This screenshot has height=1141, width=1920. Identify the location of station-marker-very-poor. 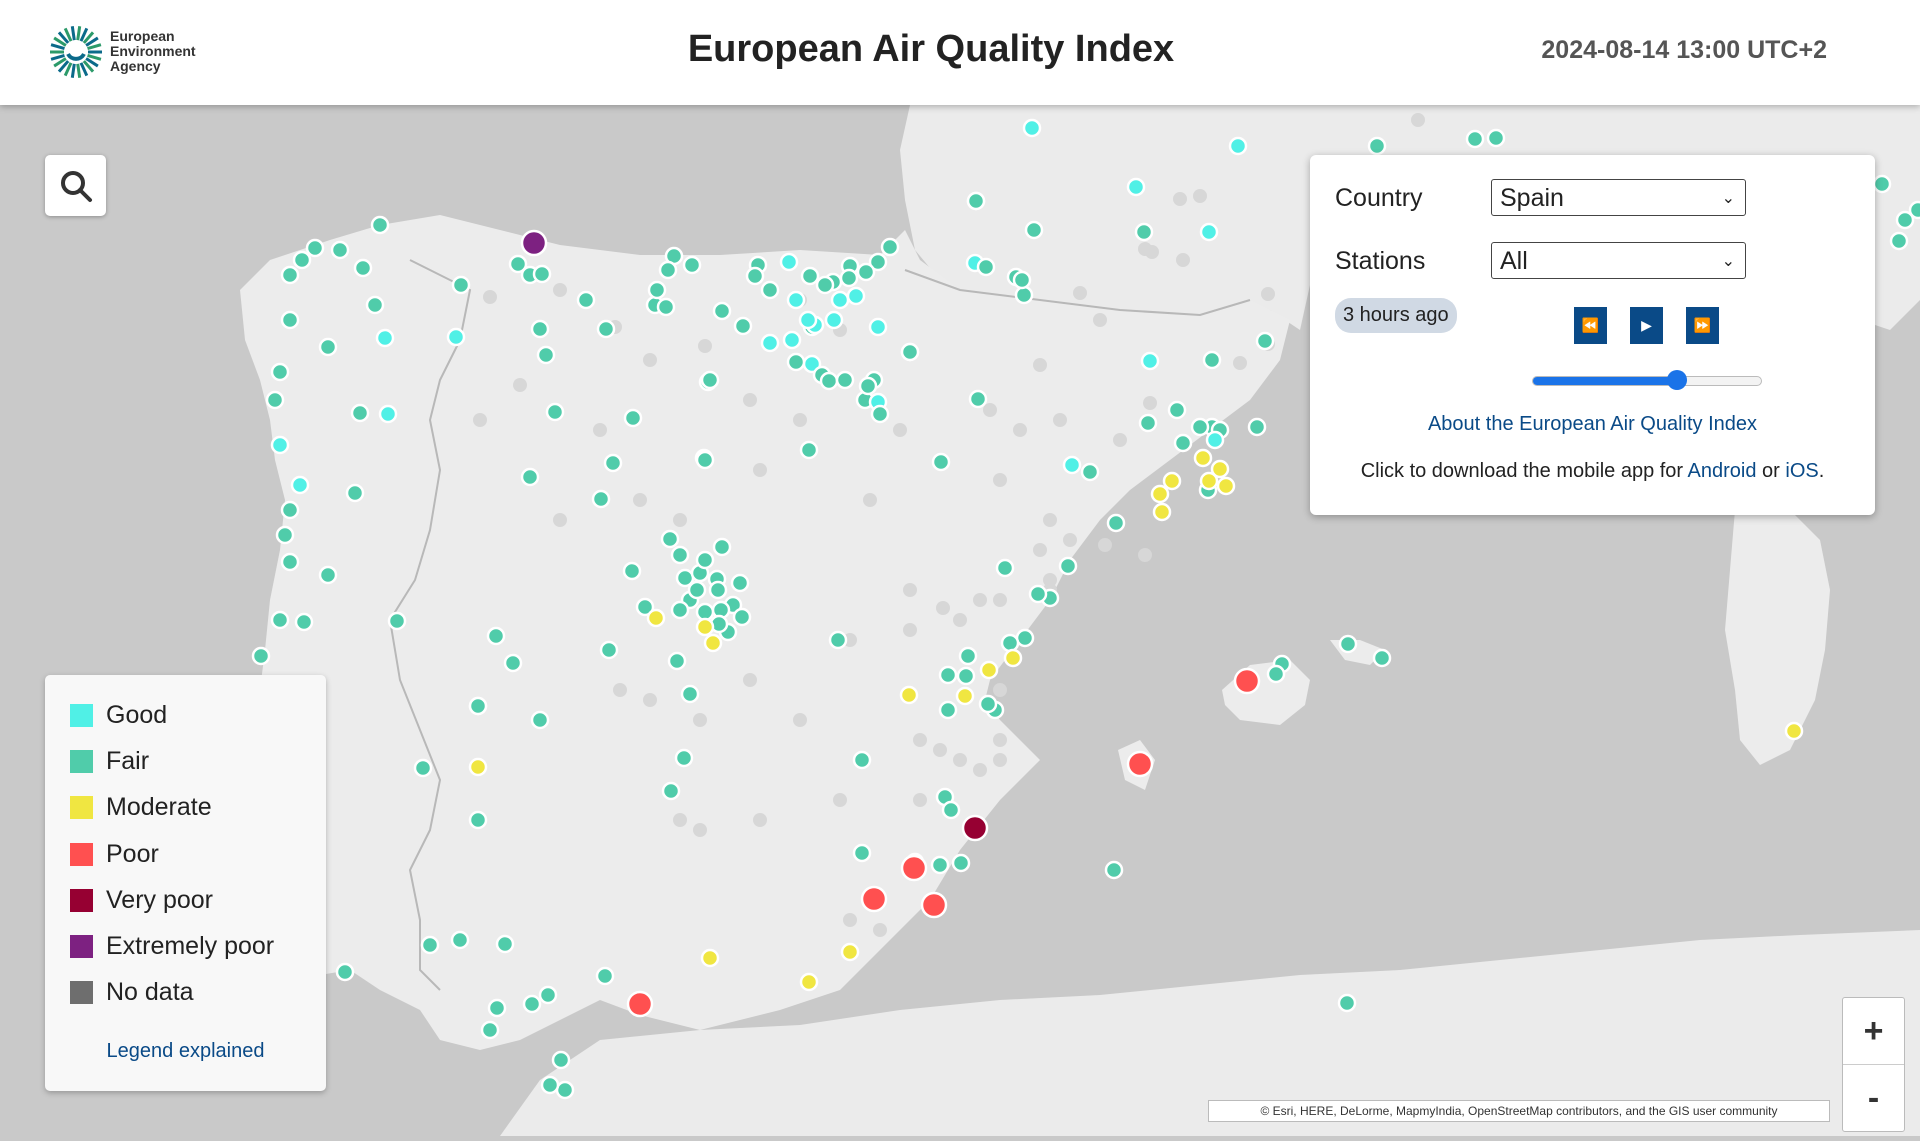
(975, 828).